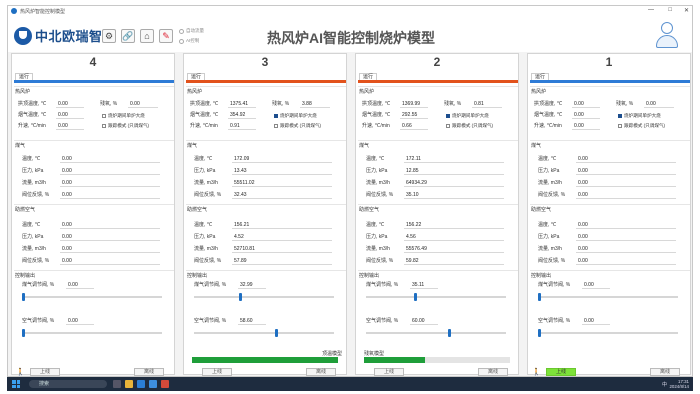 Image resolution: width=700 pixels, height=394 pixels. What do you see at coordinates (282, 194) in the screenshot?
I see `gas-valve-feedback-field-value: 32.43` at bounding box center [282, 194].